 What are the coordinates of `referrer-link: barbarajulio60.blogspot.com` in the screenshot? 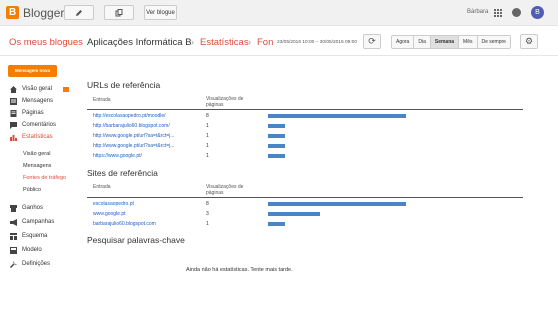 It's located at (124, 224).